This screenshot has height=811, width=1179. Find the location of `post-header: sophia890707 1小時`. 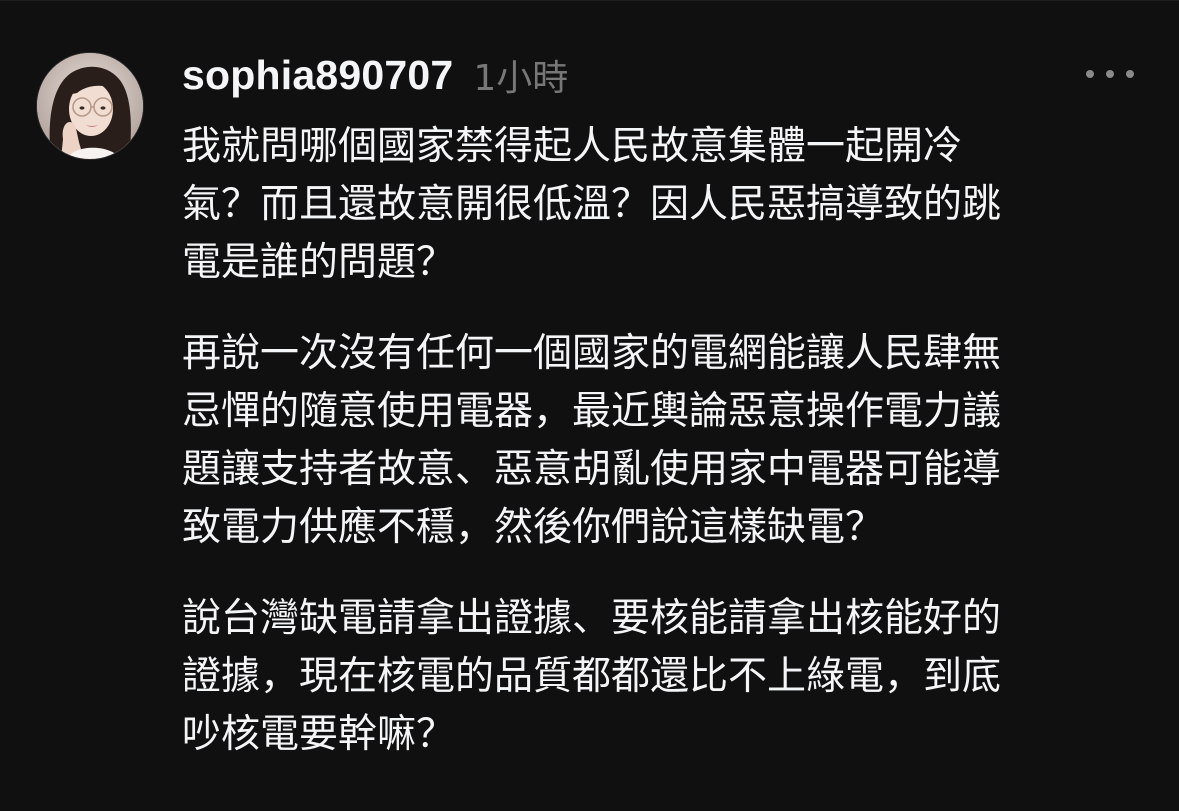

post-header: sophia890707 1小時 is located at coordinates (375, 75).